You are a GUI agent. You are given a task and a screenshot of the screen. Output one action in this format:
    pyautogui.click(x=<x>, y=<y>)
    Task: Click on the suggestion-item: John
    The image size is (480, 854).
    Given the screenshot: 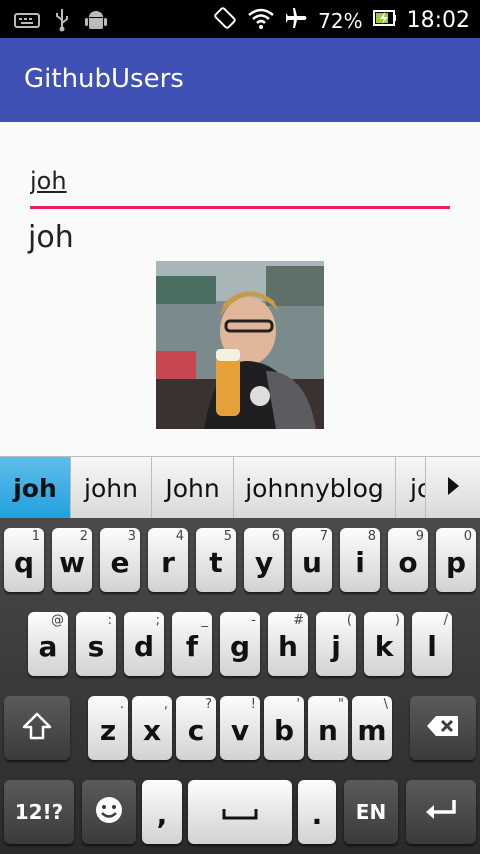 What is the action you would take?
    pyautogui.click(x=193, y=488)
    